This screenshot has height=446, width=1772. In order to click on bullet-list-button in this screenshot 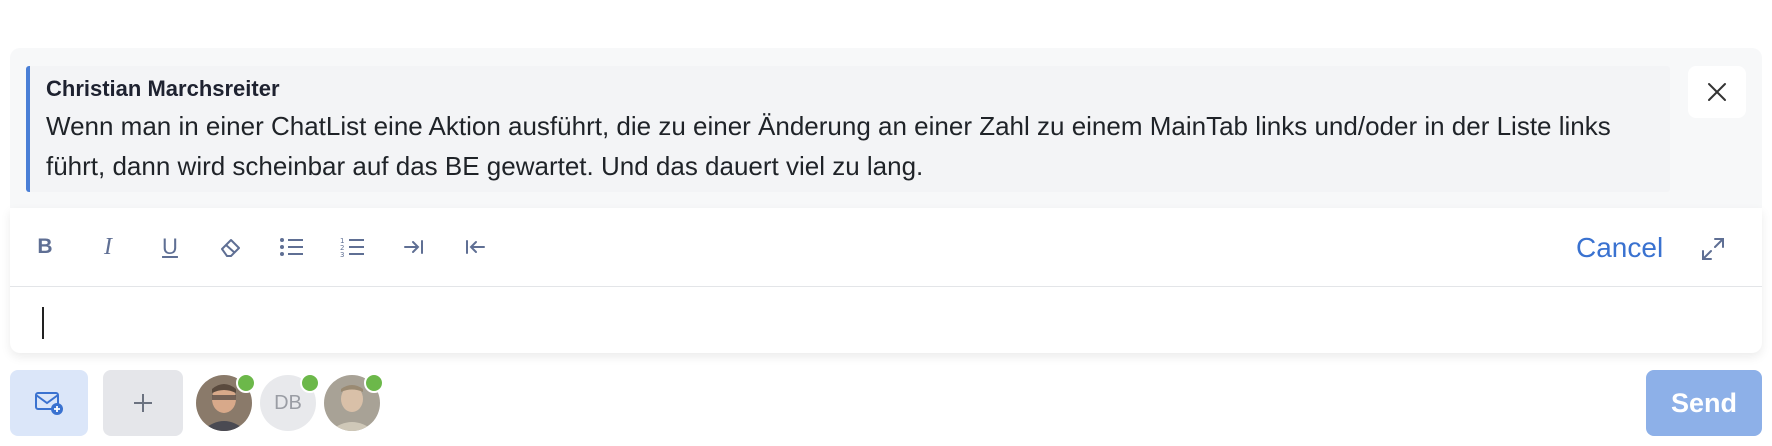, I will do `click(292, 247)`.